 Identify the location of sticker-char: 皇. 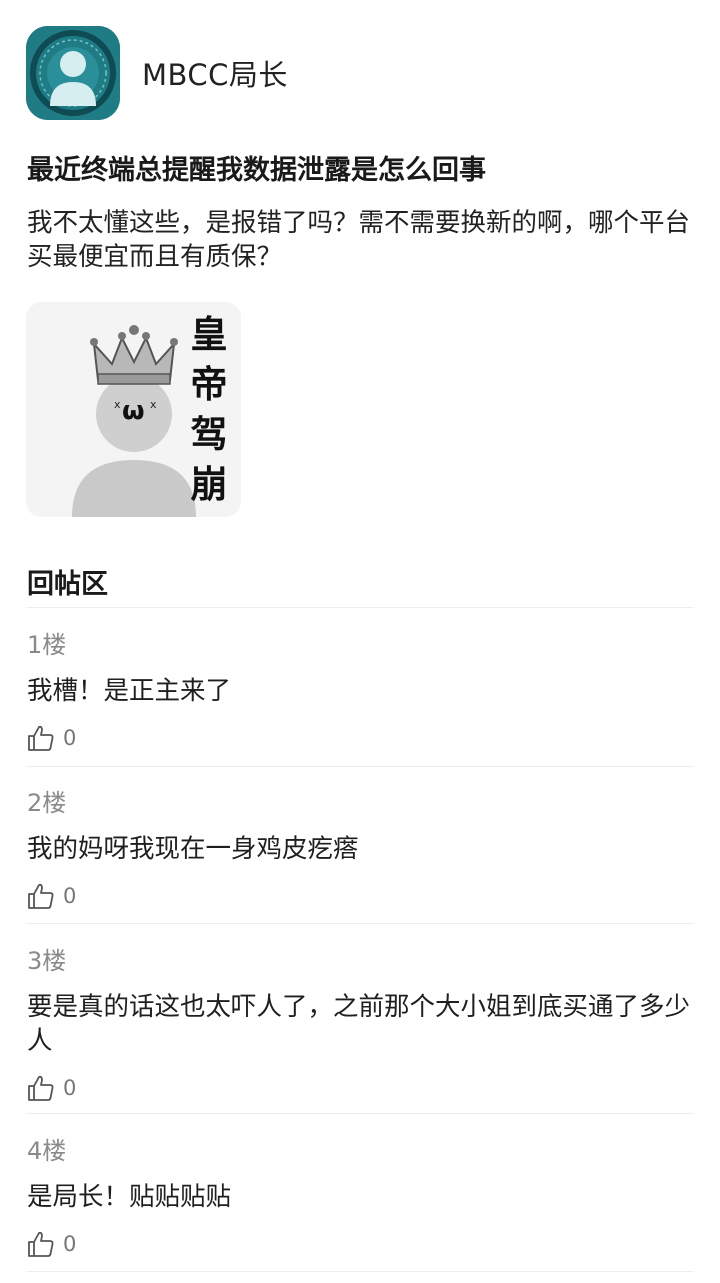
(209, 334).